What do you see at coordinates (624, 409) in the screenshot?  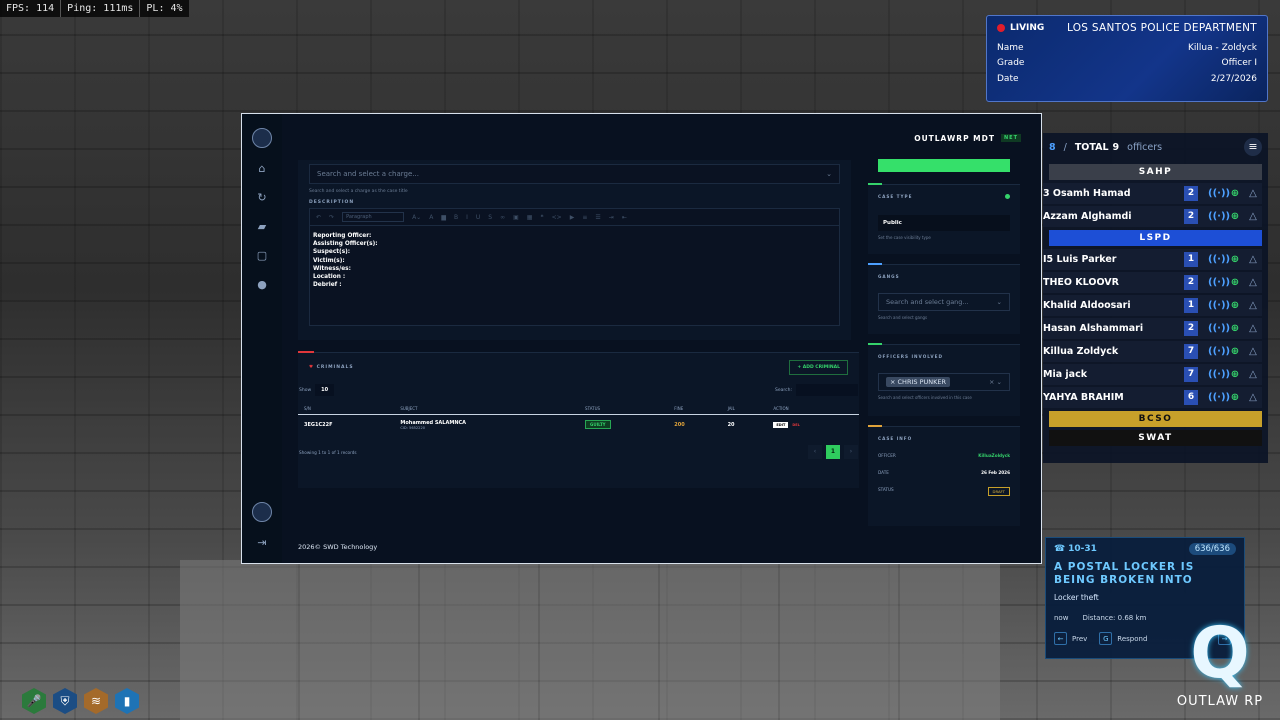 I see `column-header: STATUS` at bounding box center [624, 409].